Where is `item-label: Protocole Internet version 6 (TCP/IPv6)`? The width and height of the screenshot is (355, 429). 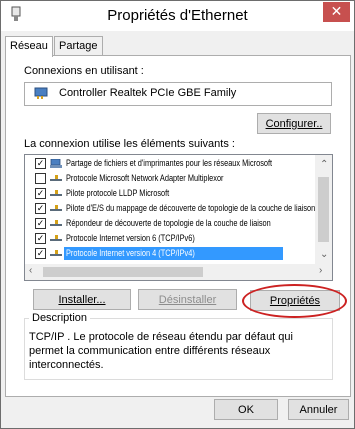 item-label: Protocole Internet version 6 (TCP/IPv6) is located at coordinates (130, 238).